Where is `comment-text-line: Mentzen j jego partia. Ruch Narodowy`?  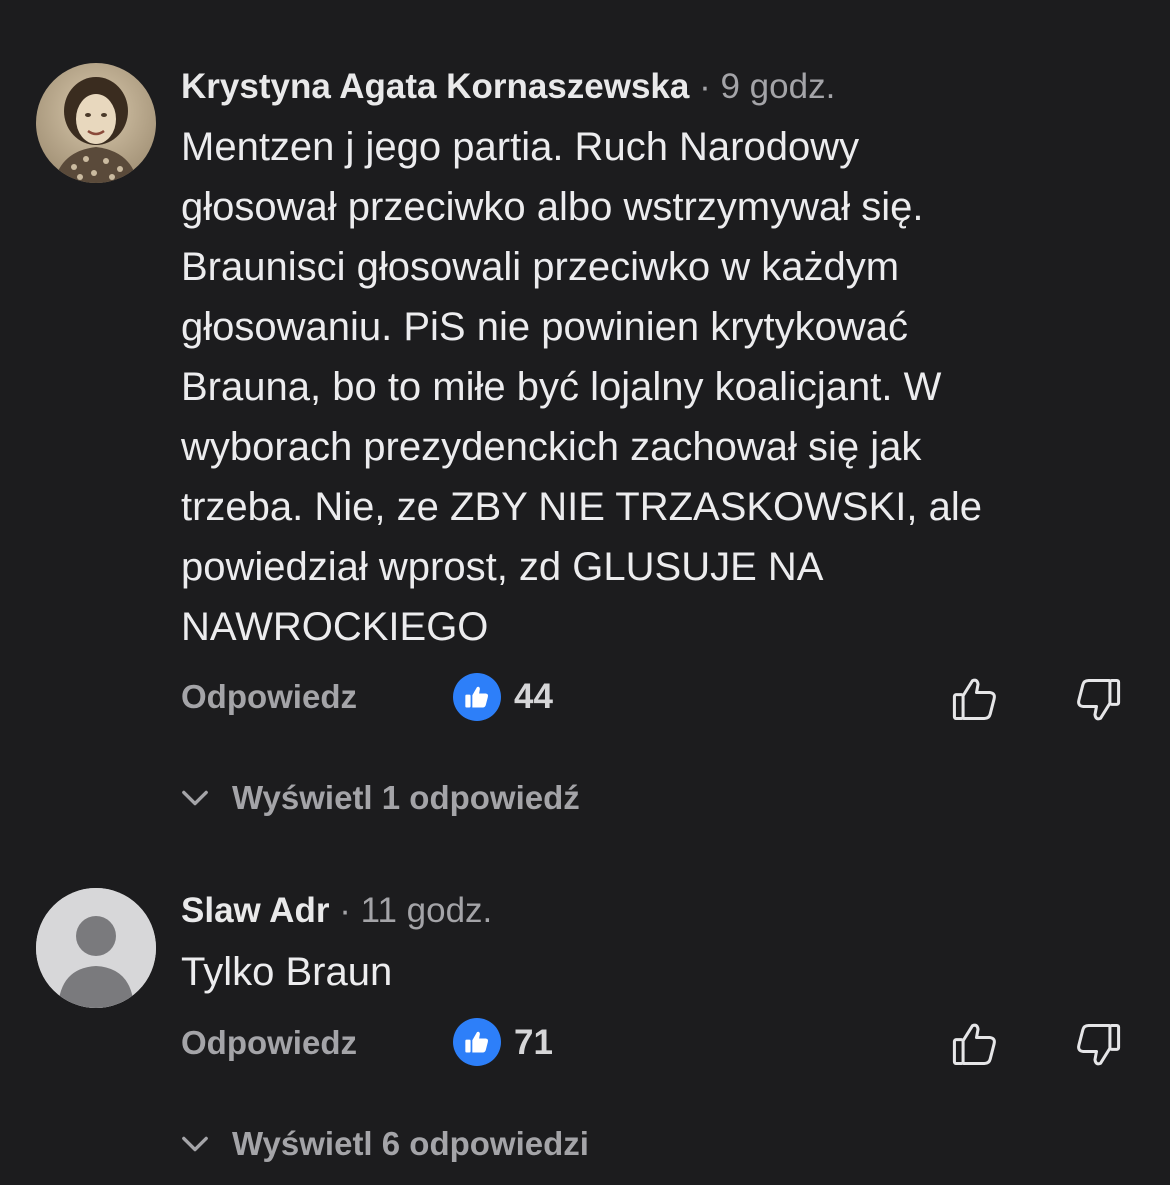
comment-text-line: Mentzen j jego partia. Ruch Narodowy is located at coordinates (520, 147).